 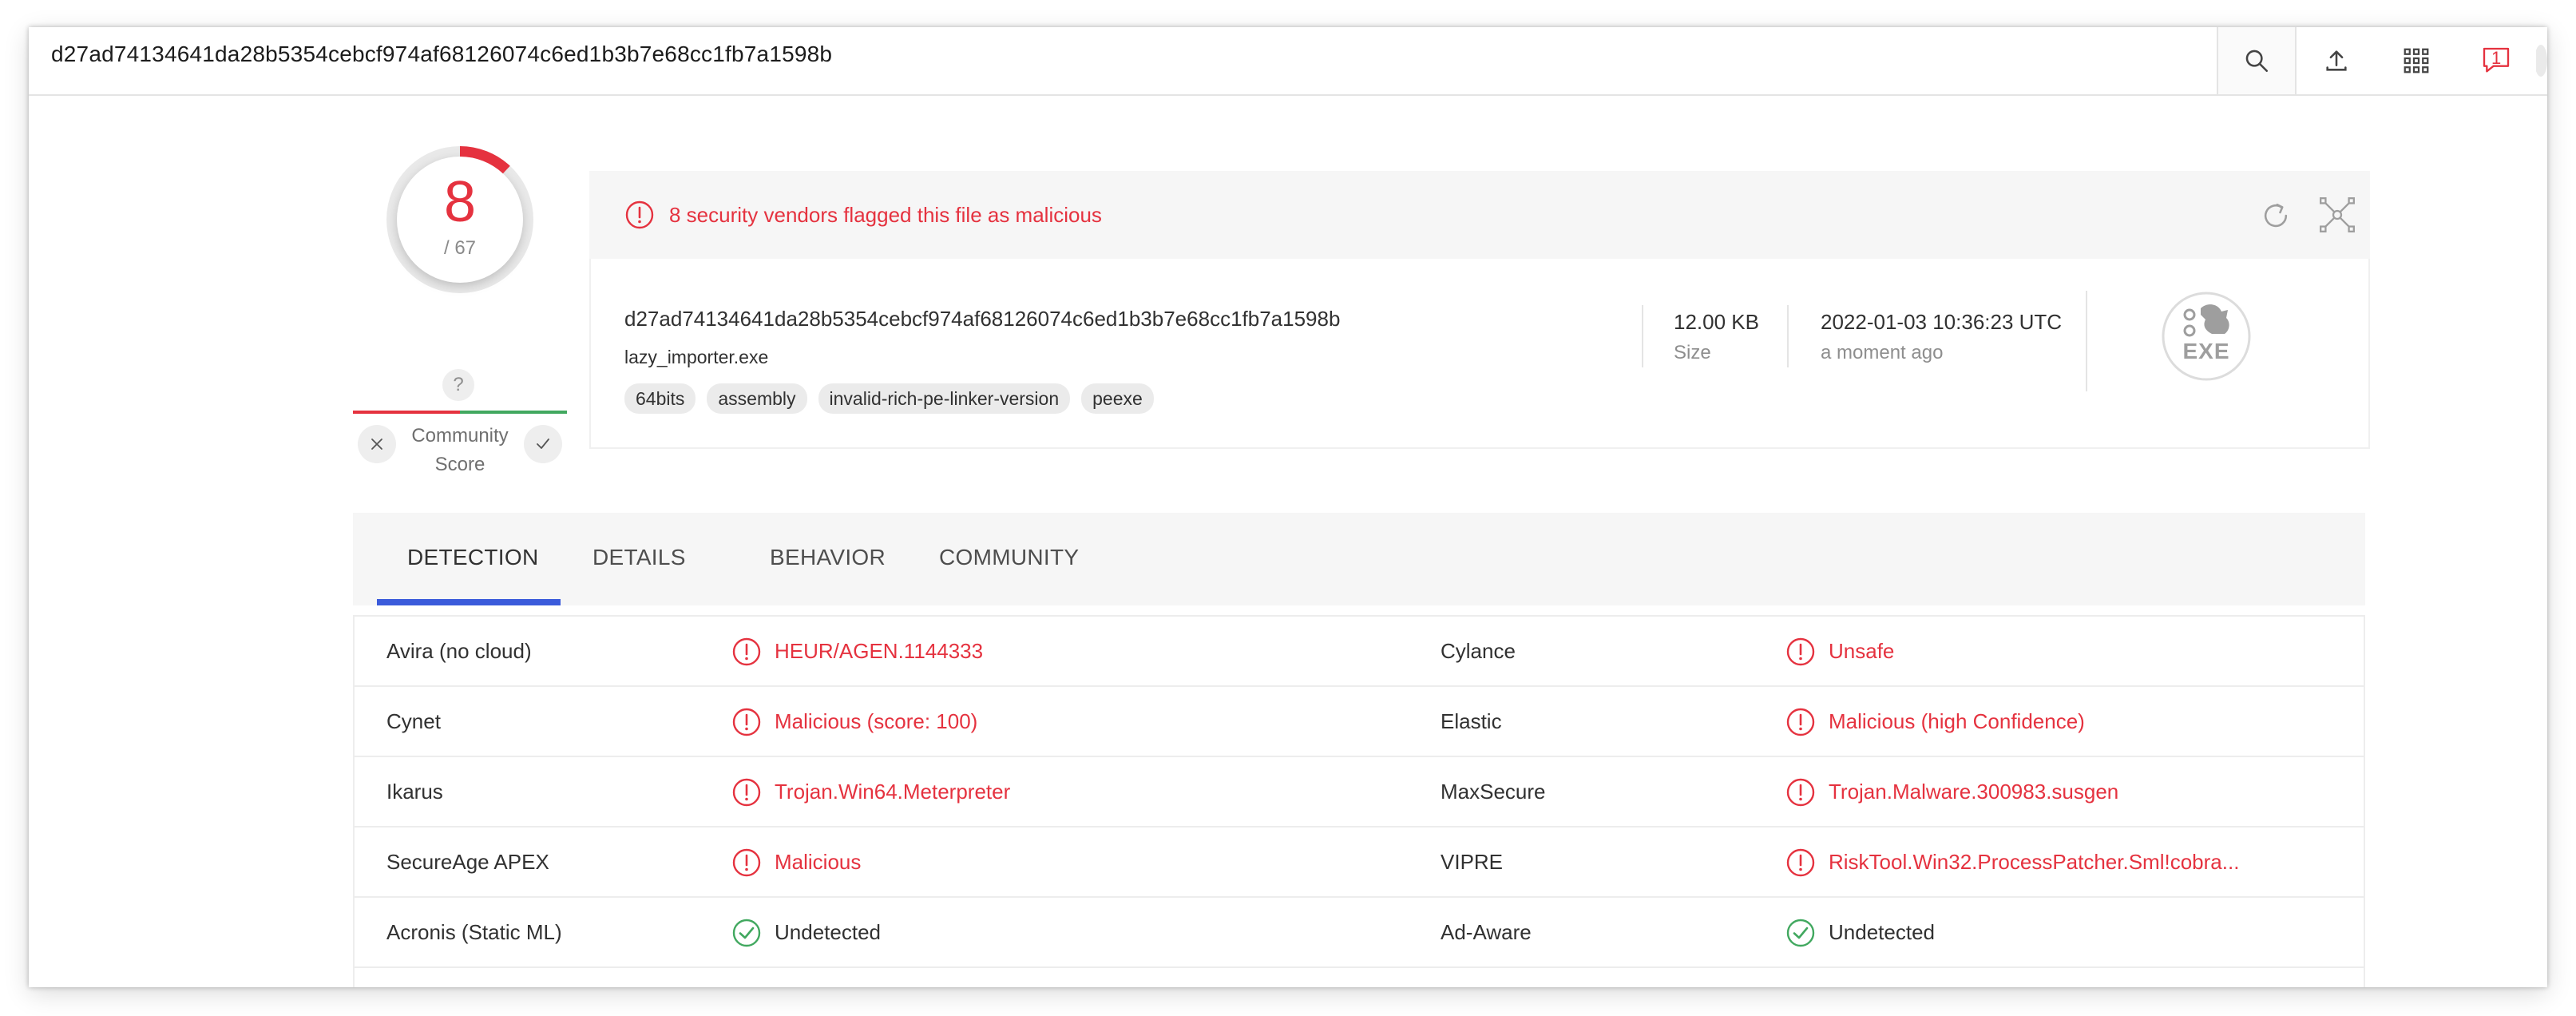 What do you see at coordinates (460, 248) in the screenshot?
I see `engine-total: / 67` at bounding box center [460, 248].